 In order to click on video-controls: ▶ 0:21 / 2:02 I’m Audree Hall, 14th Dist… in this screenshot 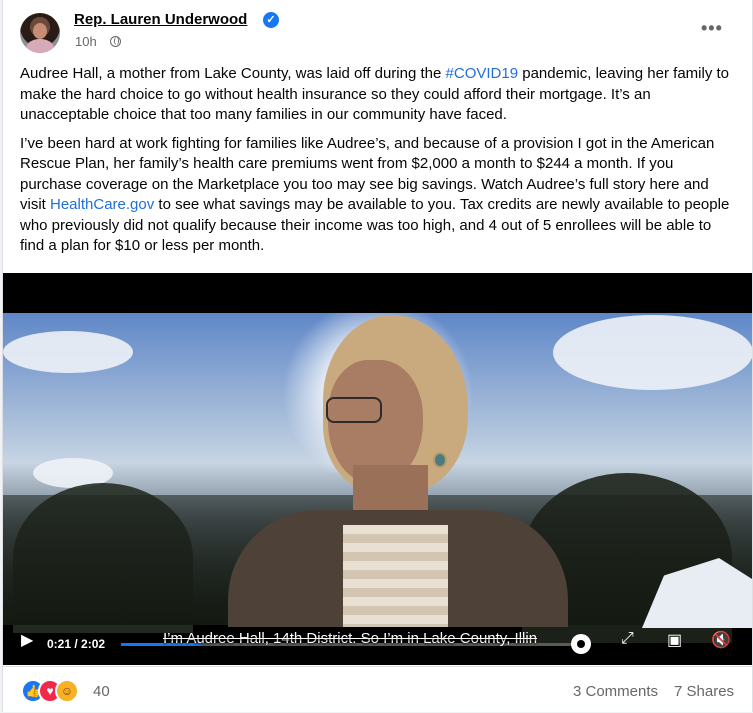, I will do `click(377, 644)`.